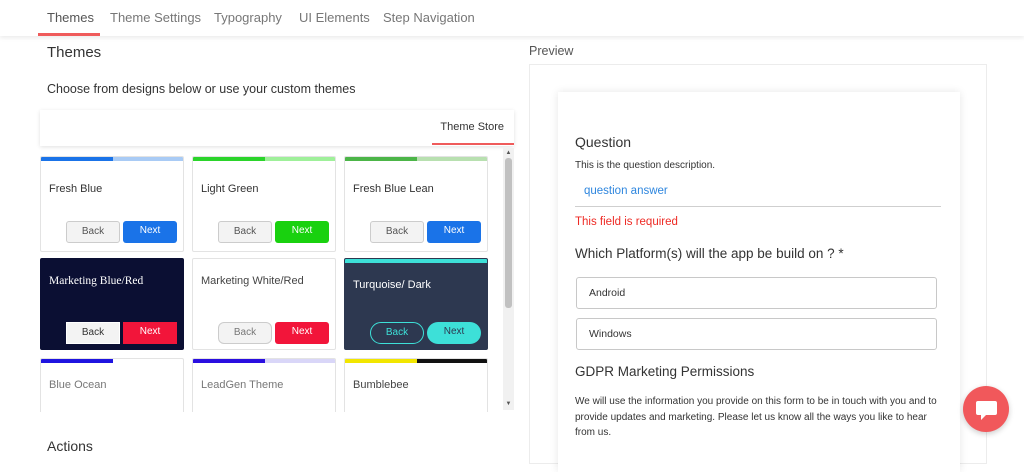 The width and height of the screenshot is (1024, 472). What do you see at coordinates (416, 385) in the screenshot?
I see `theme-card-bumblebee: Bumblebee` at bounding box center [416, 385].